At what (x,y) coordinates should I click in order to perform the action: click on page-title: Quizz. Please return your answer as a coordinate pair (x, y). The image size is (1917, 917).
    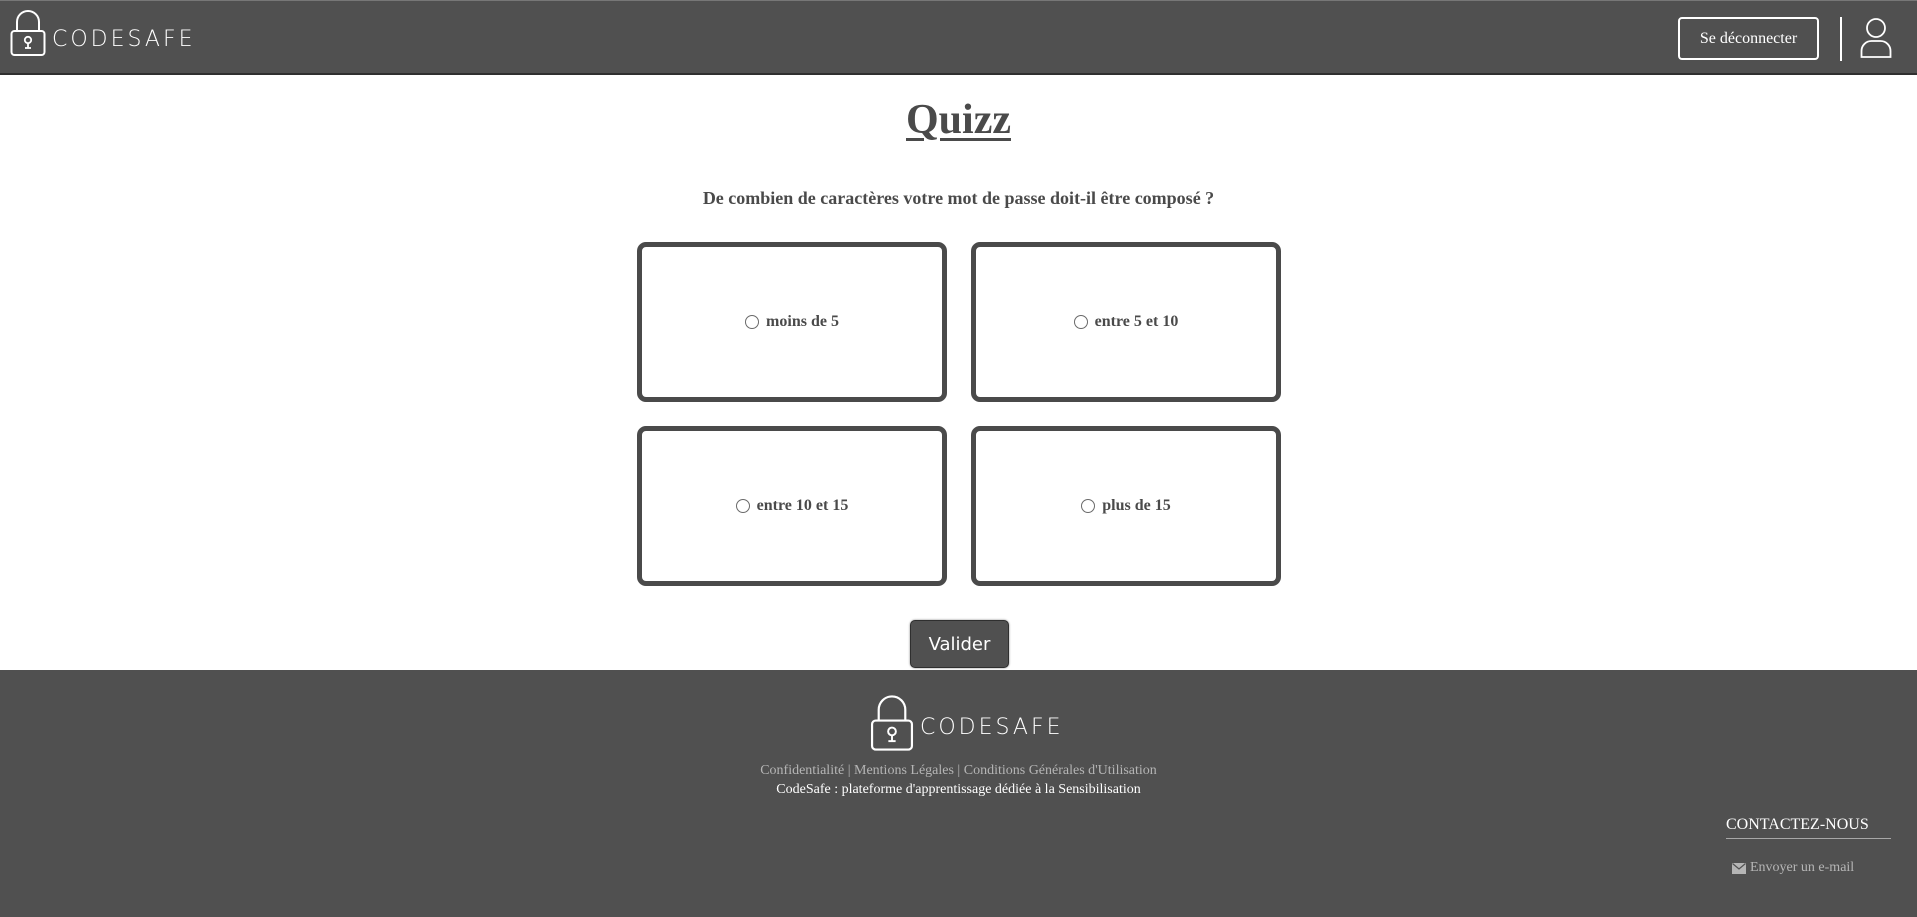
    Looking at the image, I should click on (958, 120).